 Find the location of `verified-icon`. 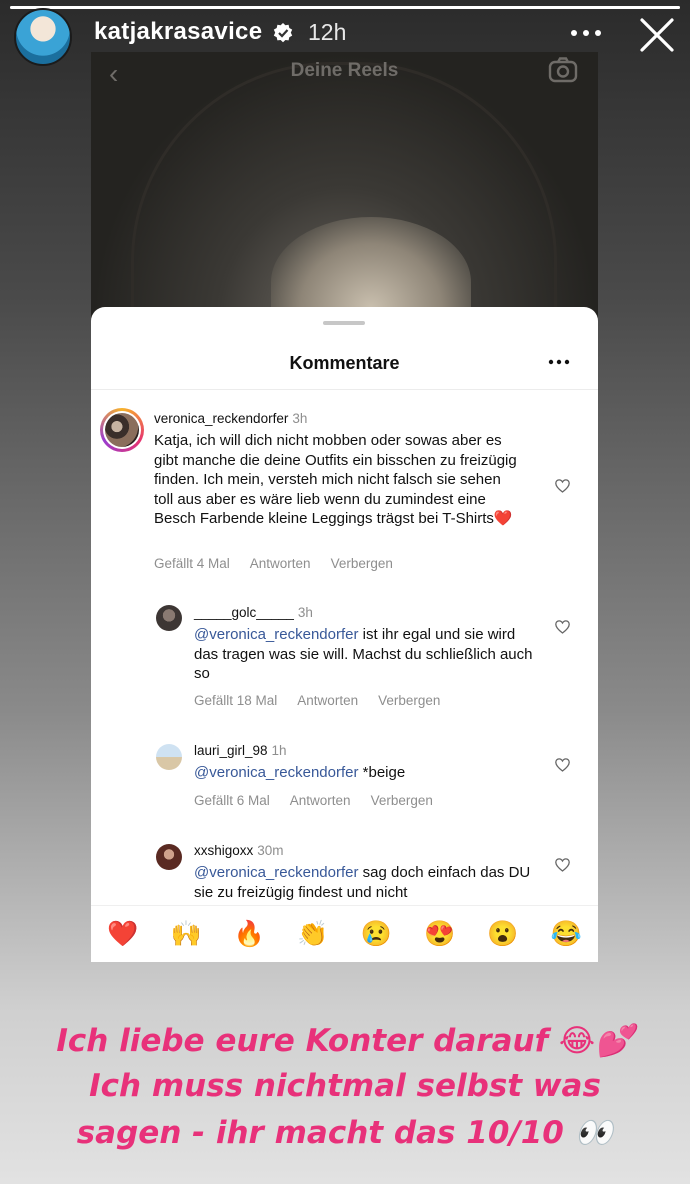

verified-icon is located at coordinates (283, 33).